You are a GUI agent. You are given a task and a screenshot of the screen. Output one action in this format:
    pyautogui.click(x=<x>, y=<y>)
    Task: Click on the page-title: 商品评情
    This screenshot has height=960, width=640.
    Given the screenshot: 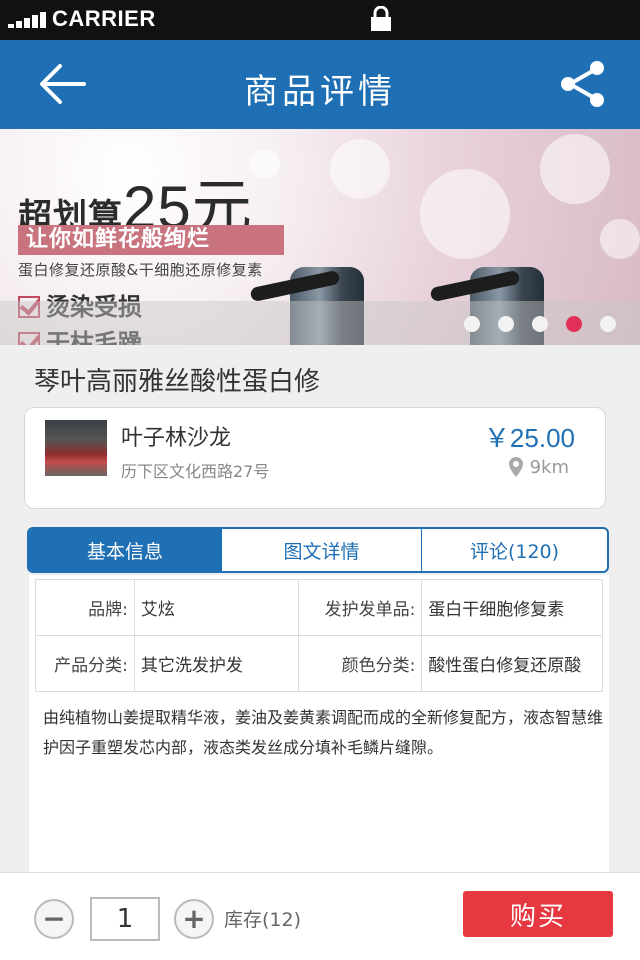 What is the action you would take?
    pyautogui.click(x=320, y=92)
    